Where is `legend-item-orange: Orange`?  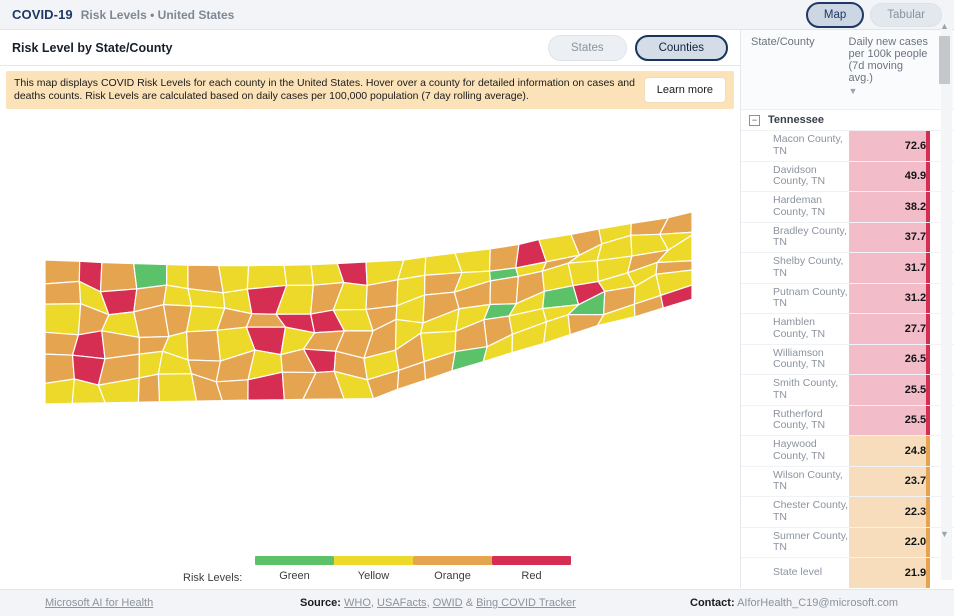
legend-item-orange: Orange is located at coordinates (452, 569).